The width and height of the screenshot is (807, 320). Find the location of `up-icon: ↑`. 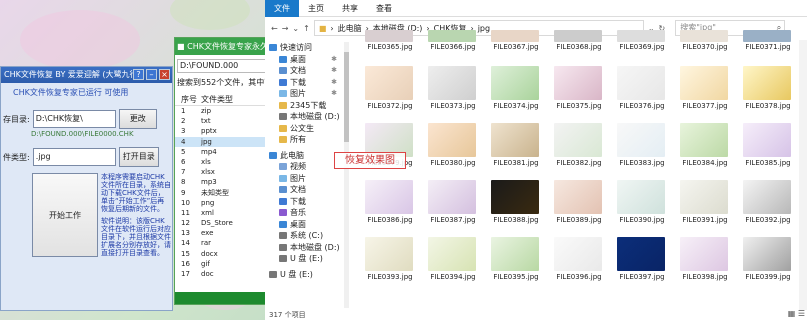

up-icon: ↑ is located at coordinates (306, 28).